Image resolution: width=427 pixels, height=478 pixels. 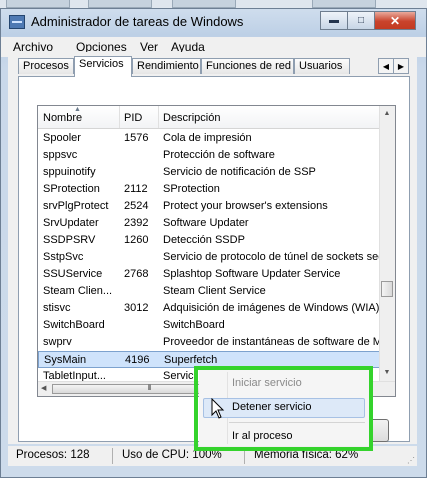 What do you see at coordinates (103, 66) in the screenshot?
I see `tab-servicios: Servicios` at bounding box center [103, 66].